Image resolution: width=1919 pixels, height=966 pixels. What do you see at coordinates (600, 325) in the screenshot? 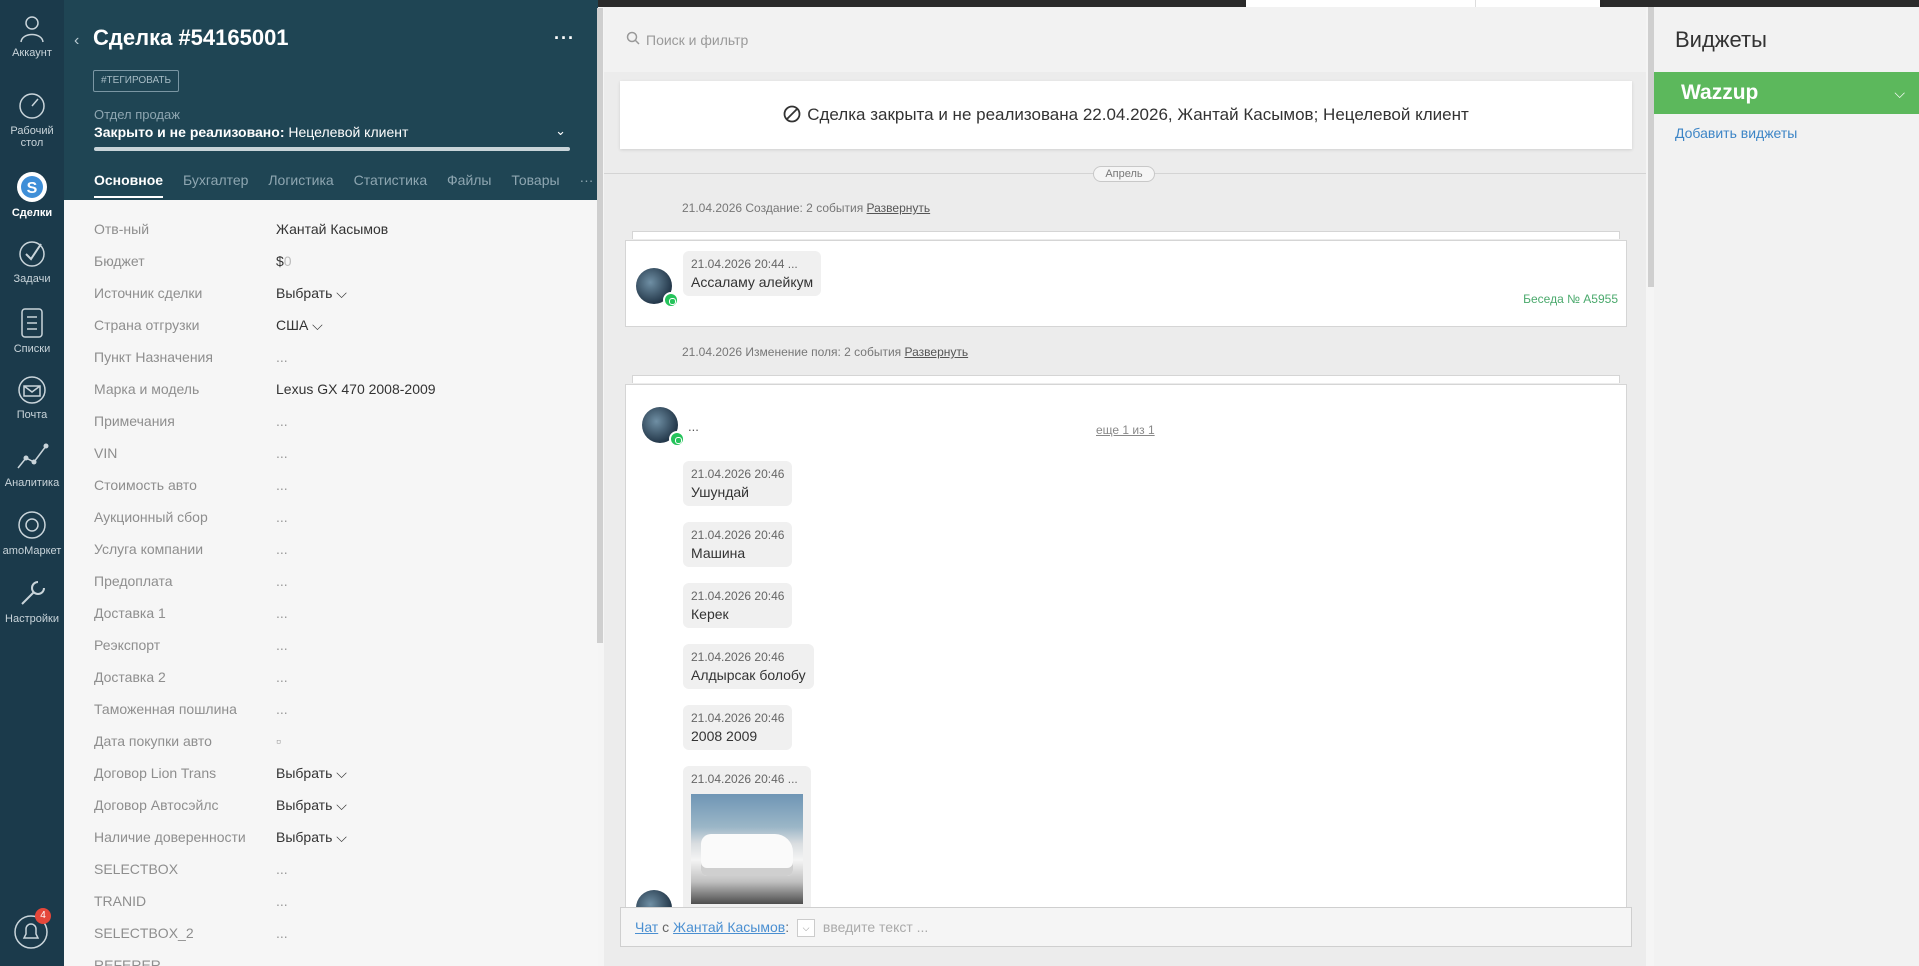
I see `deal-panel-scrollbar` at bounding box center [600, 325].